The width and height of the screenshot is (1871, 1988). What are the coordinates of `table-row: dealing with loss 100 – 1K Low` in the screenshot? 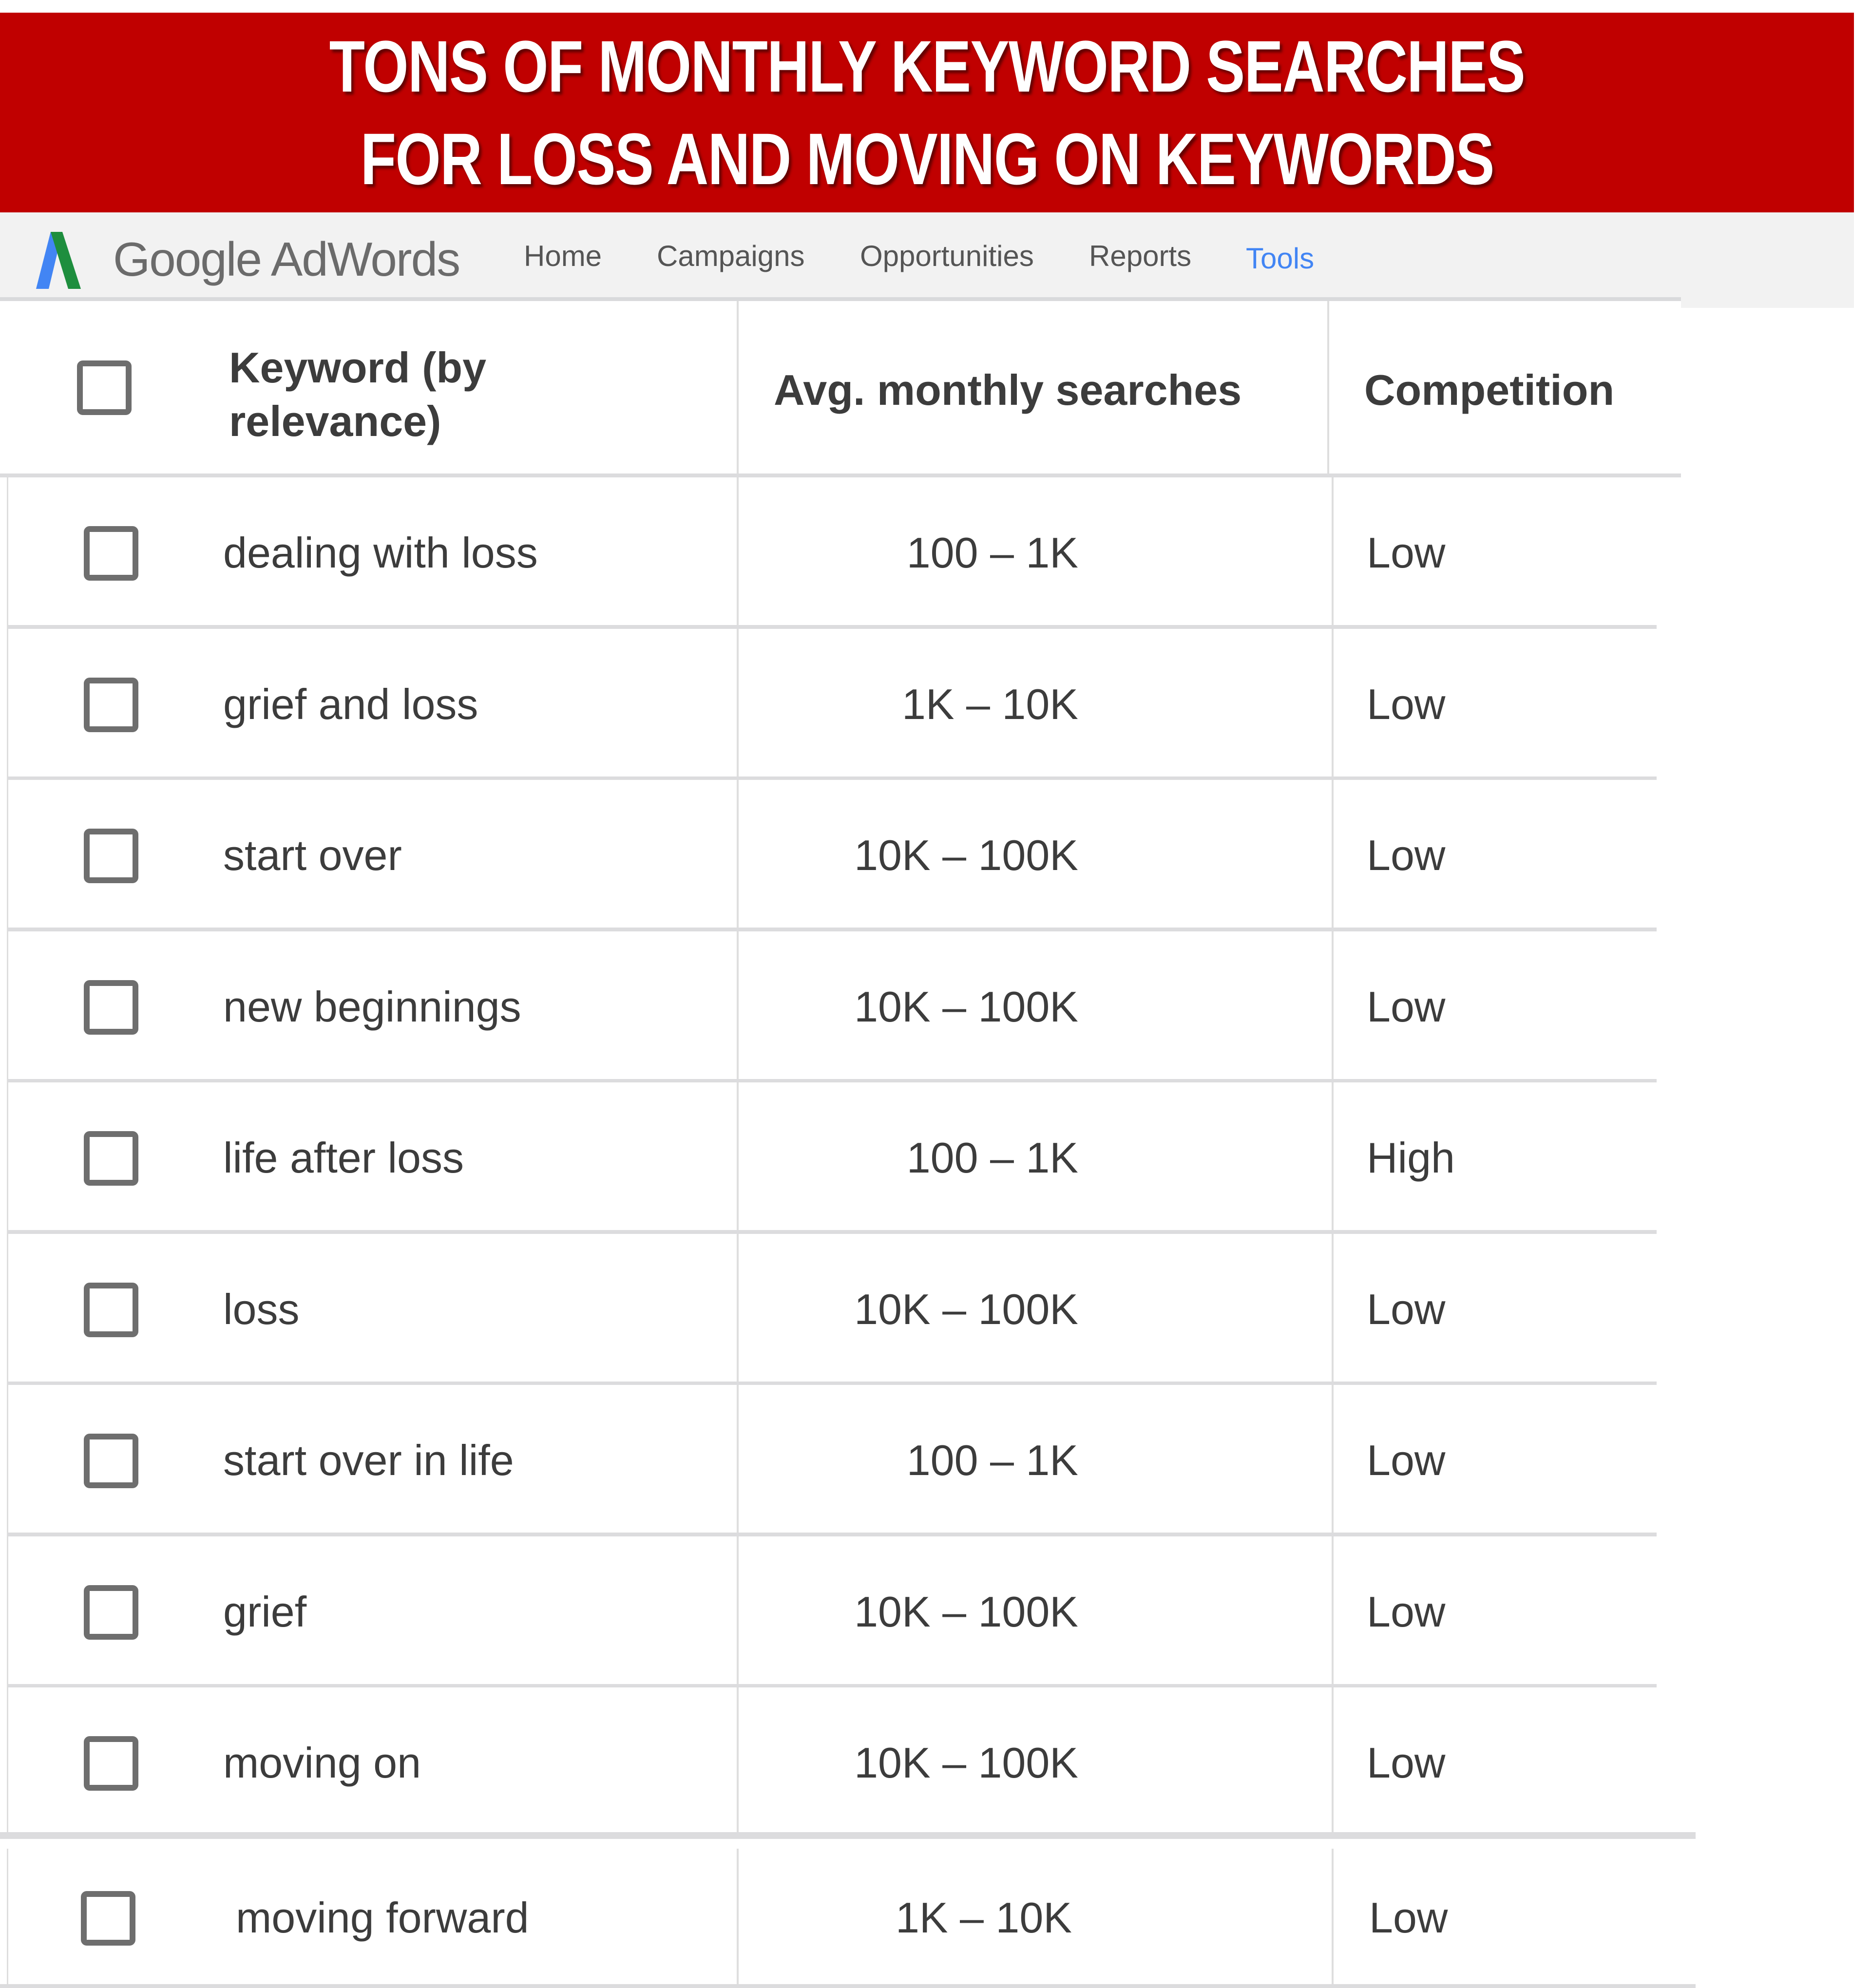 It's located at (840, 553).